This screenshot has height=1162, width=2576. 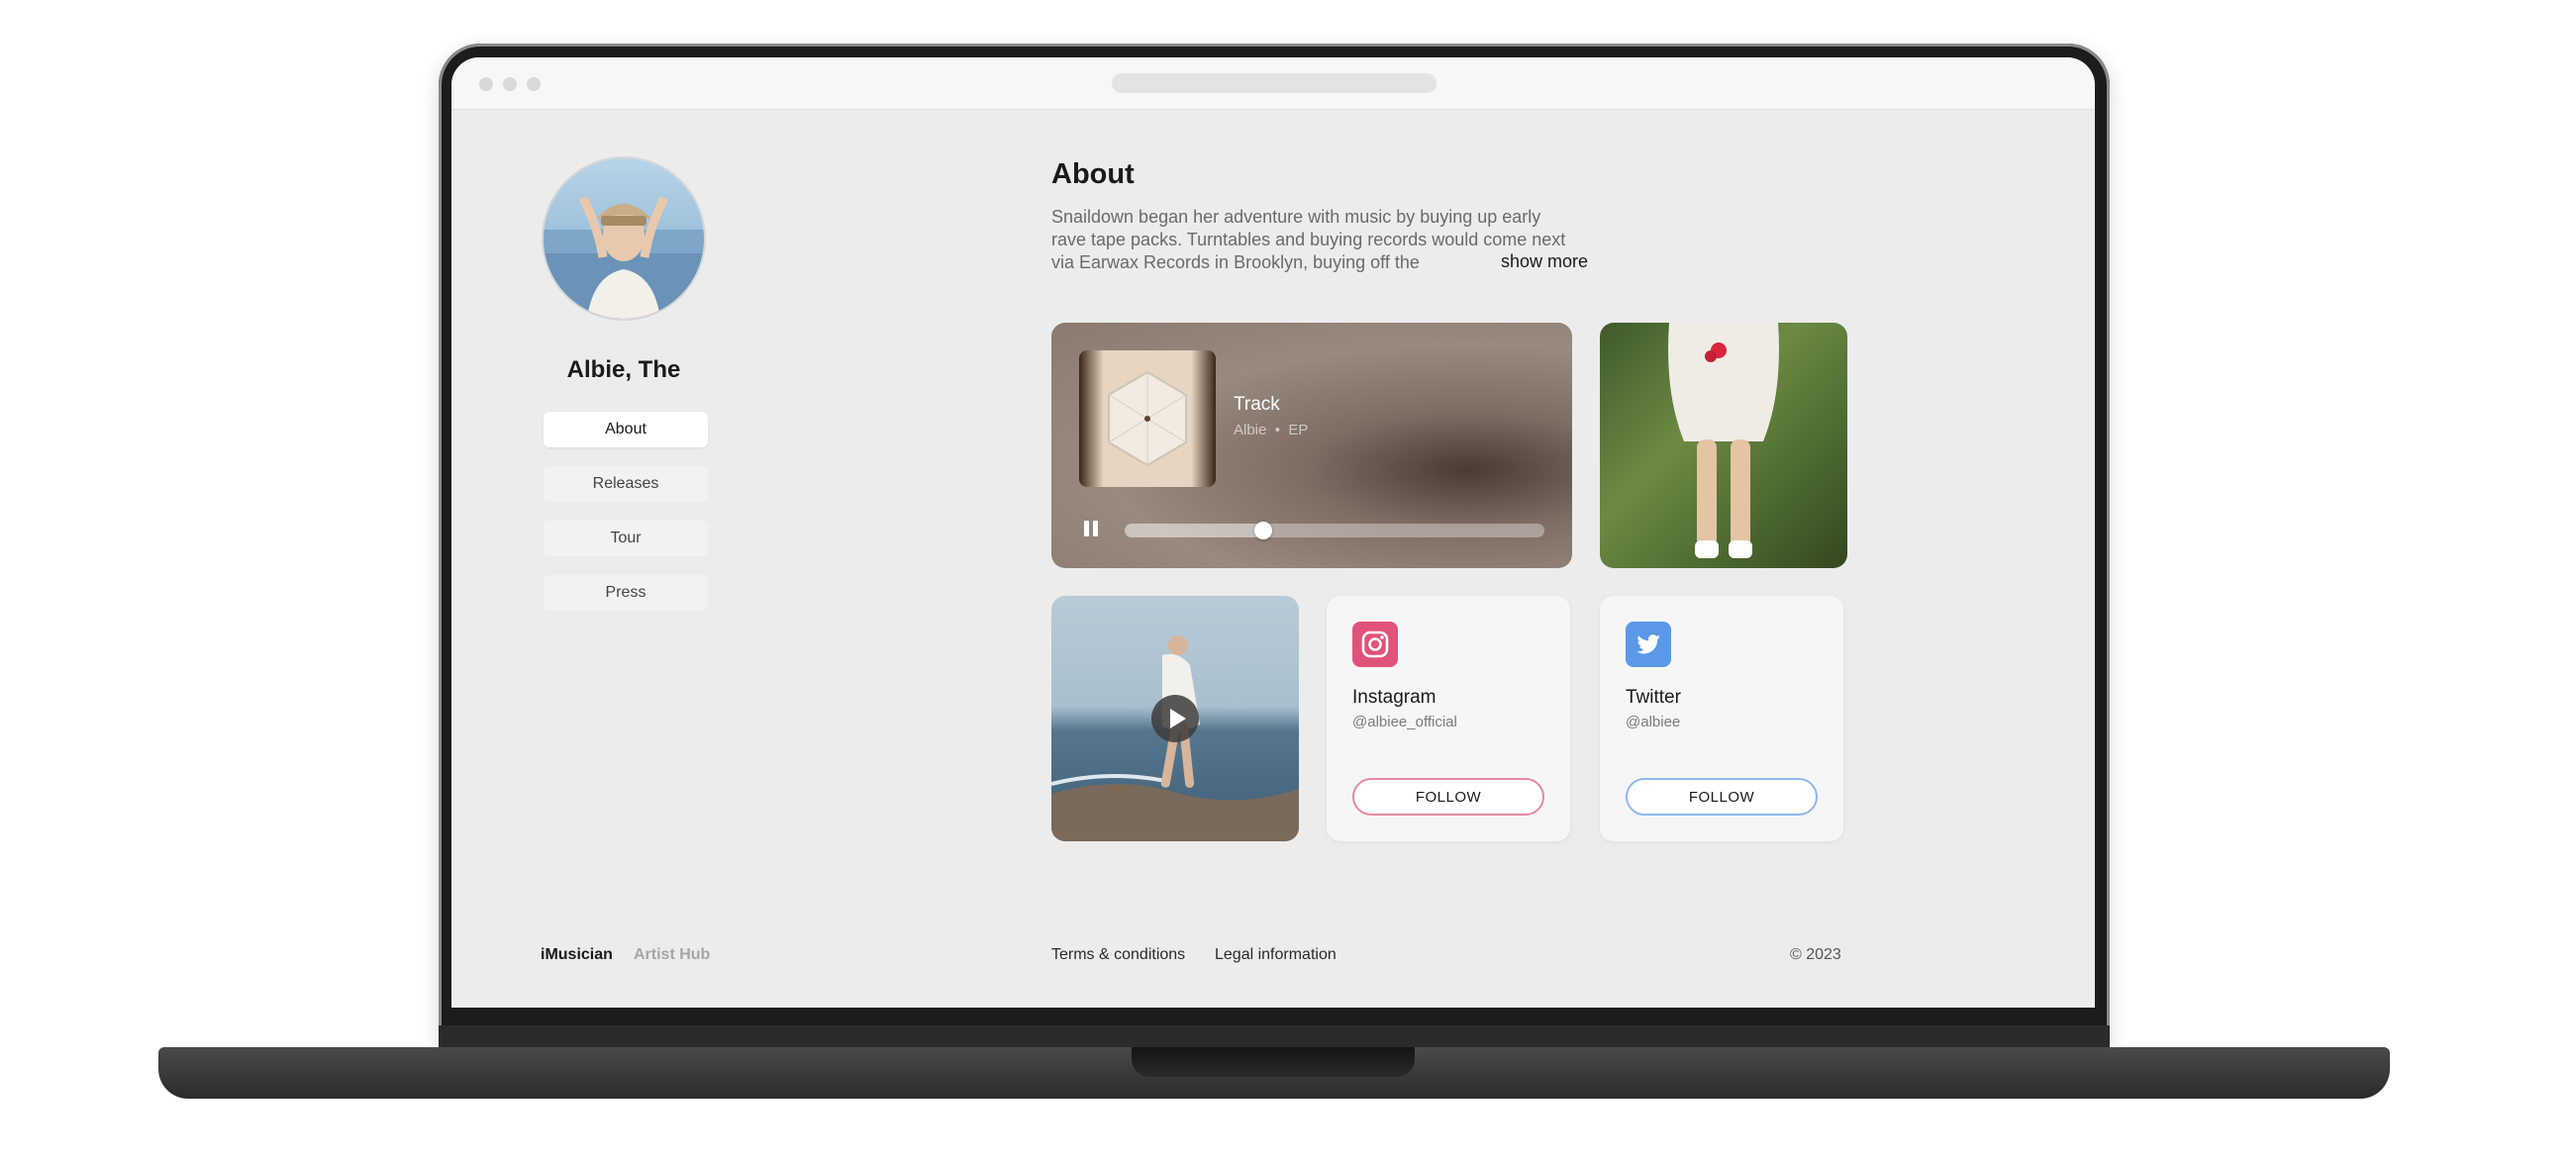 I want to click on instagram-card: Instagram @albiee_official FOLLOW, so click(x=1449, y=719).